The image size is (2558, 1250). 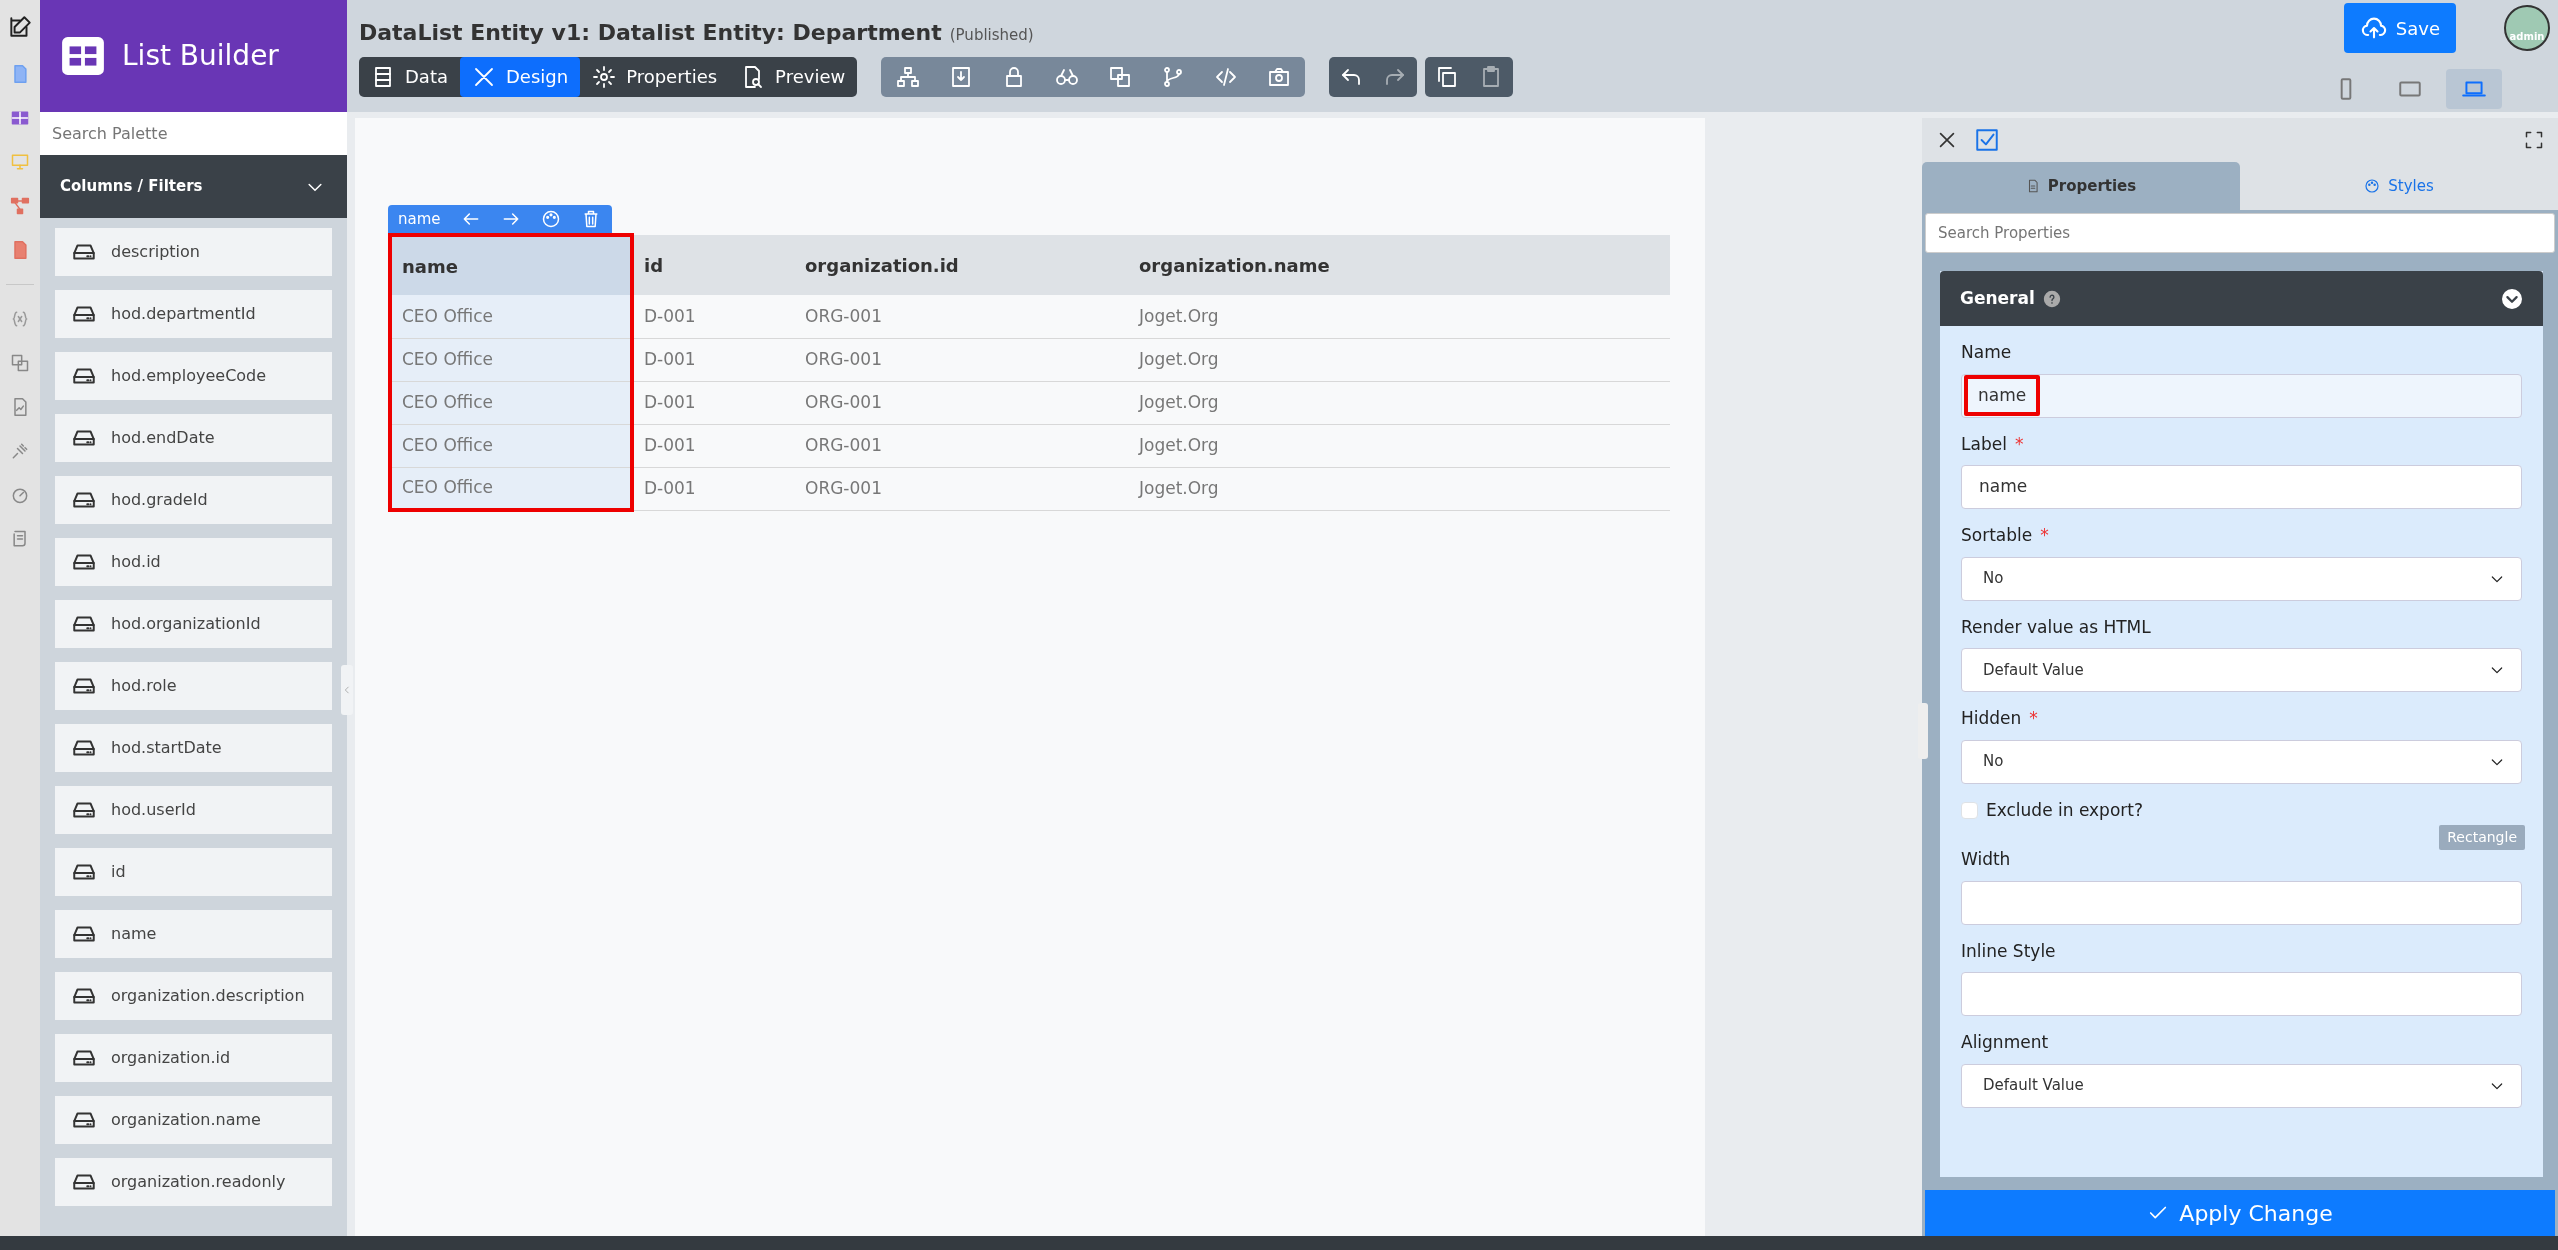 I want to click on tooltip: Rectangle, so click(x=2482, y=837).